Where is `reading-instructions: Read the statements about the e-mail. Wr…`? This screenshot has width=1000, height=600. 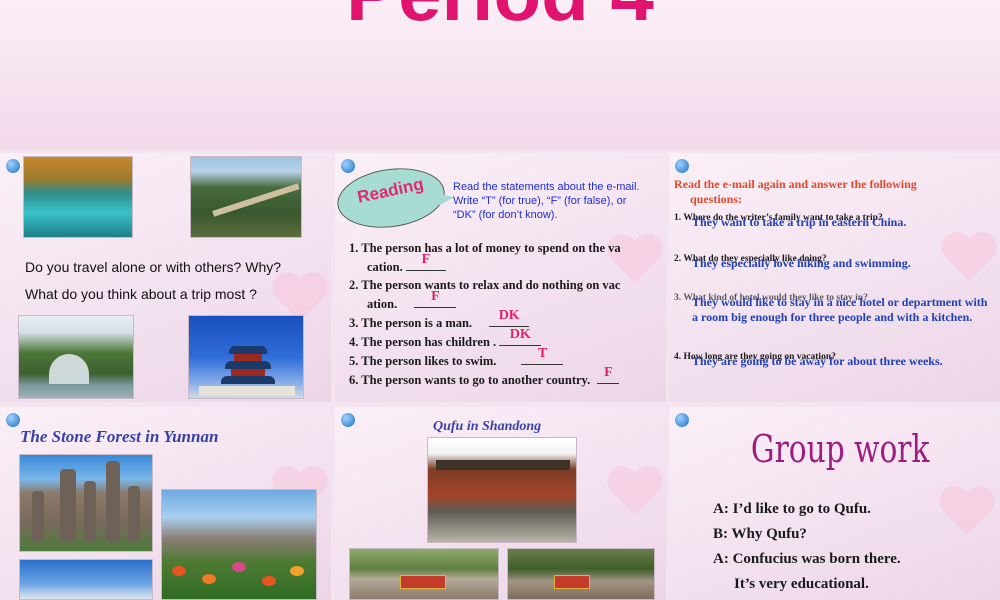 reading-instructions: Read the statements about the e-mail. Wr… is located at coordinates (546, 201).